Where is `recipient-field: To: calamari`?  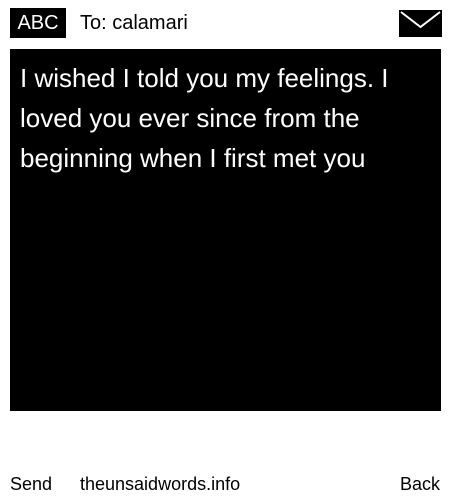
recipient-field: To: calamari is located at coordinates (134, 23).